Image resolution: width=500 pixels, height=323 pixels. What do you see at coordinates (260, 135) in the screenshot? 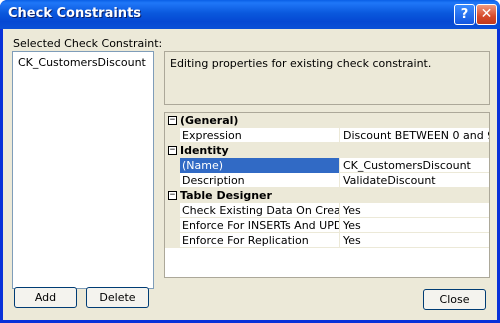
I see `property-name: Expression` at bounding box center [260, 135].